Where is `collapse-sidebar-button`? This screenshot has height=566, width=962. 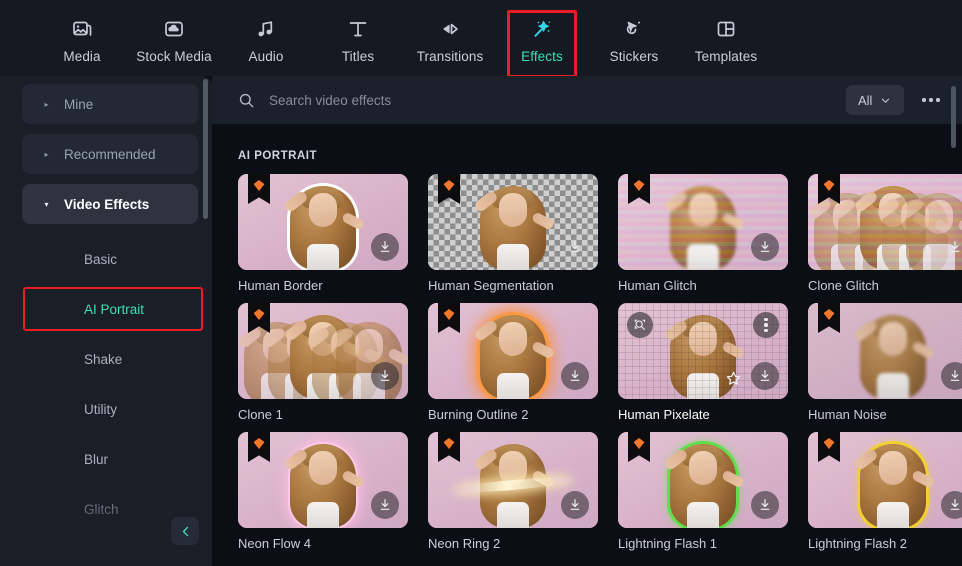
collapse-sidebar-button is located at coordinates (185, 531).